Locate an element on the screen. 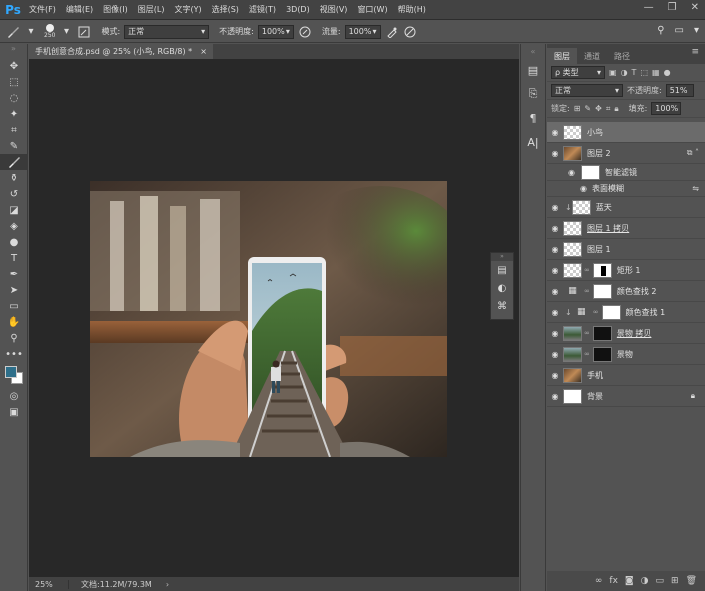 This screenshot has height=591, width=705. character-panel-icon: A| is located at coordinates (533, 142).